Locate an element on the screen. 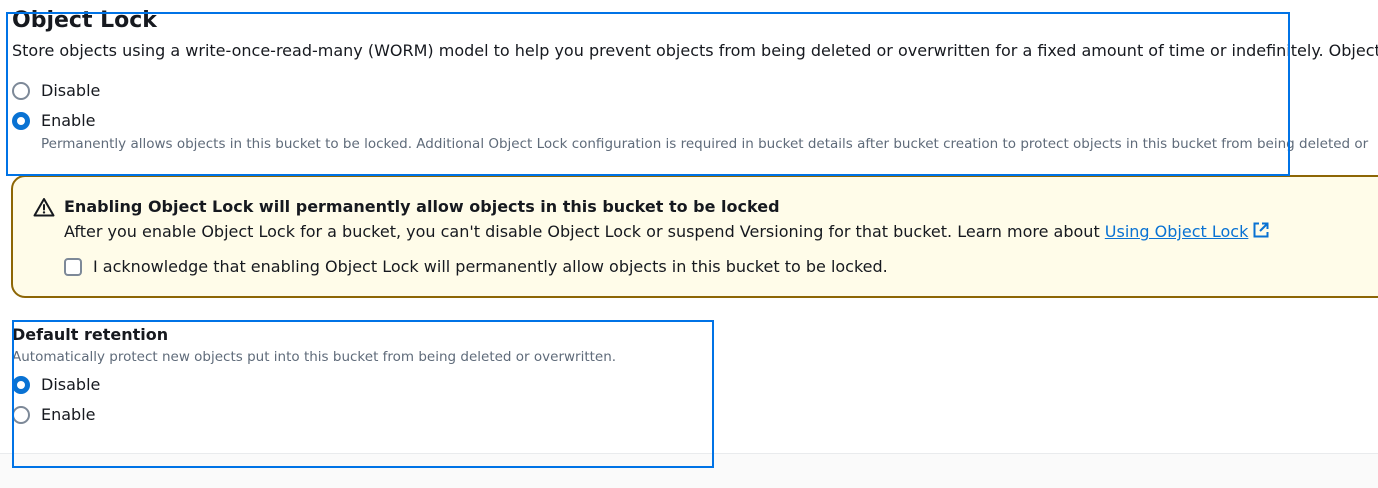  using-object-lock-link-text: Using Object Lock is located at coordinates (1177, 231).